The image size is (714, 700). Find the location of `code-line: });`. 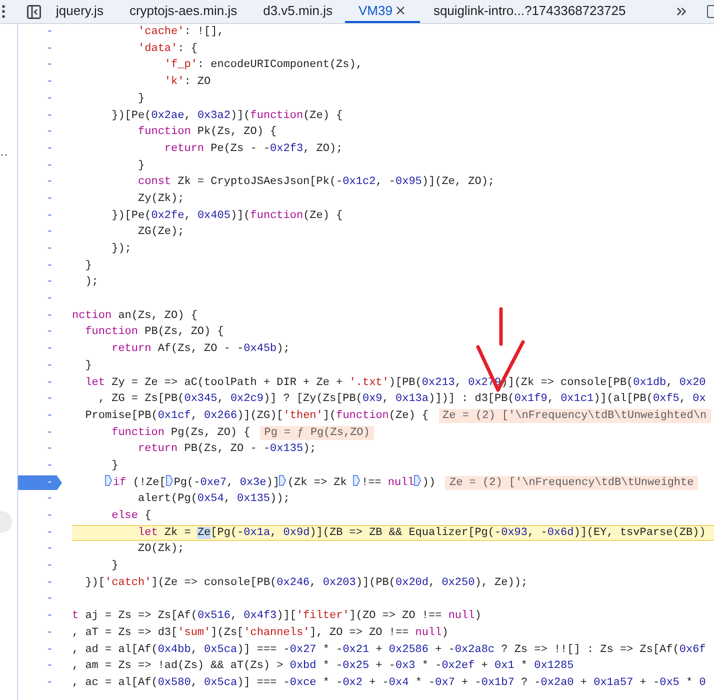

code-line: }); is located at coordinates (121, 250).